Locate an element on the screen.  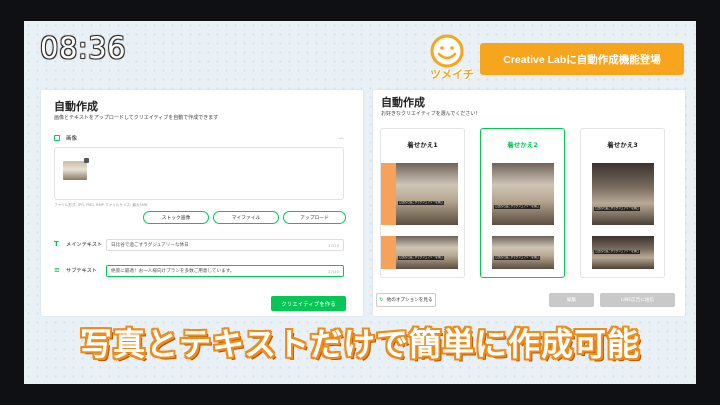
send-to-line-ads-button: LINE広告に送信 is located at coordinates (637, 300).